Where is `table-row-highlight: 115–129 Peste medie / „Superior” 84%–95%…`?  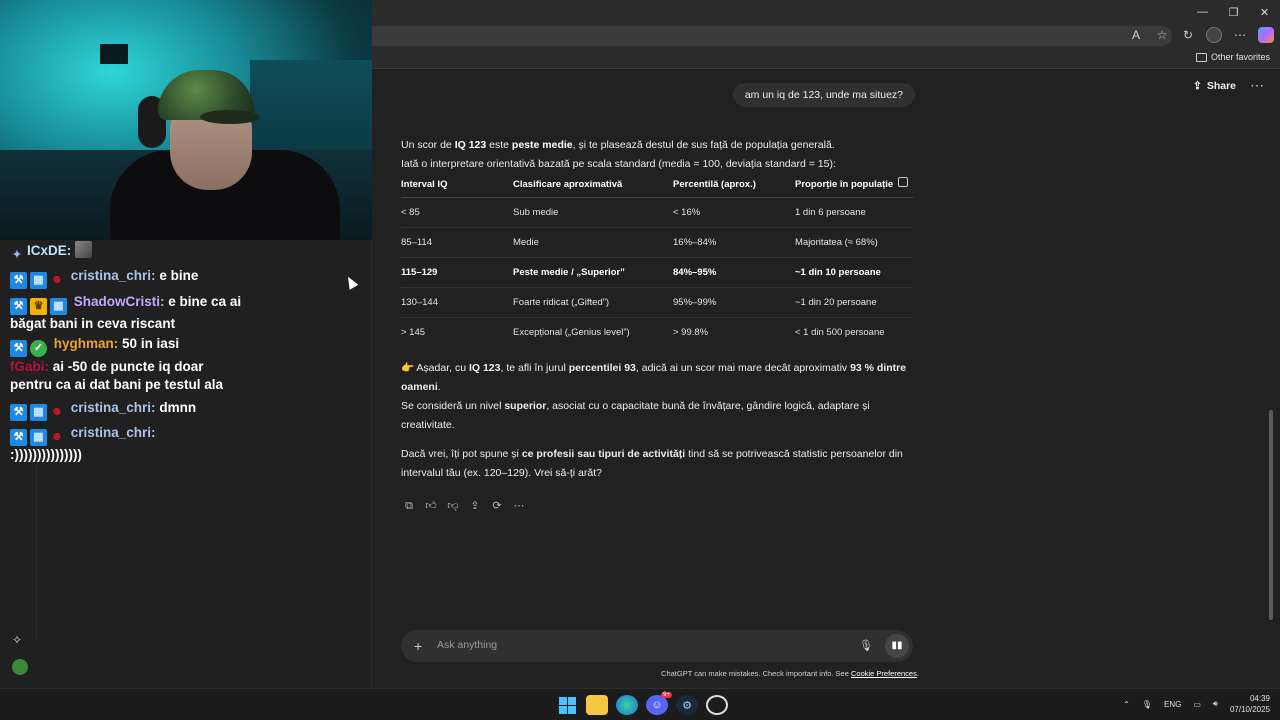
table-row-highlight: 115–129 Peste medie / „Superior” 84%–95%… is located at coordinates (657, 272).